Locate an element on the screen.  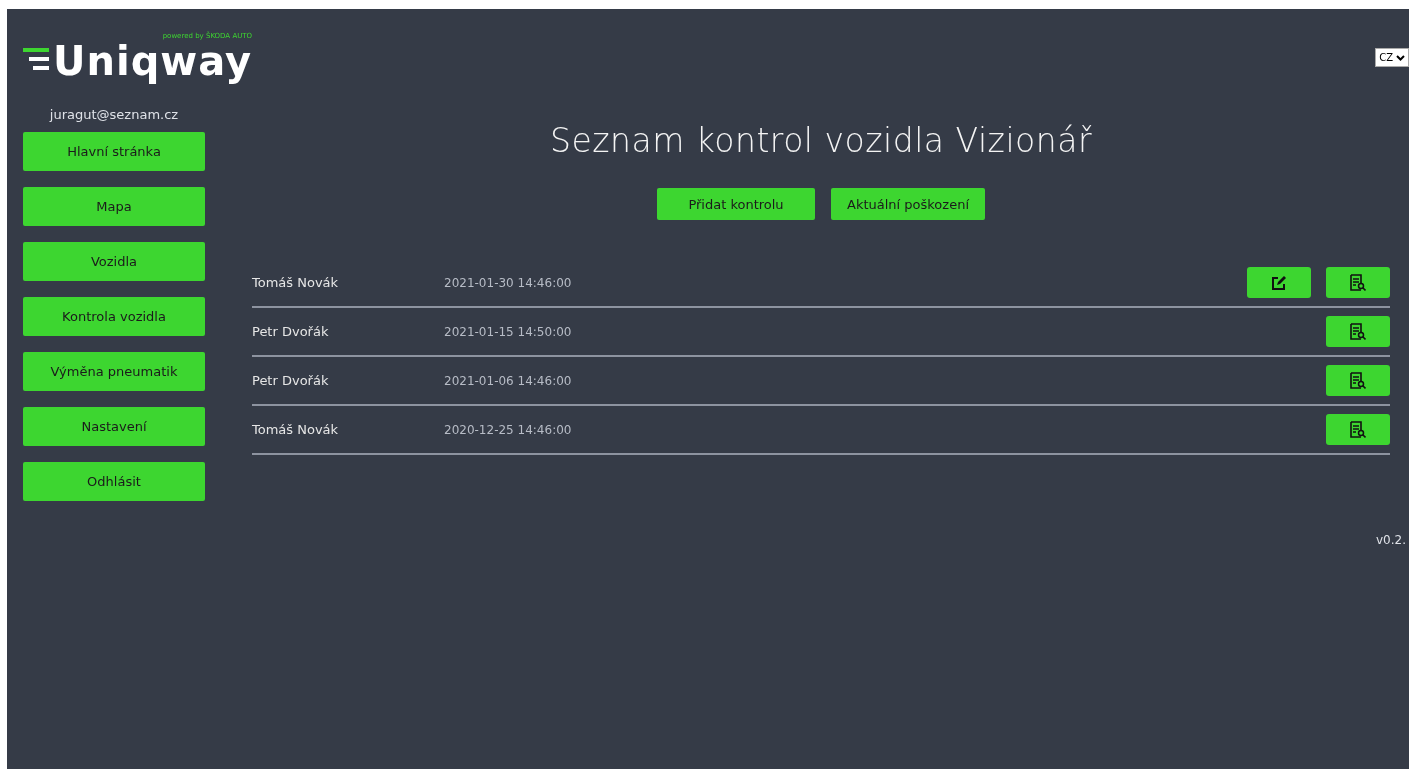
nav-button: Nastavení is located at coordinates (114, 426).